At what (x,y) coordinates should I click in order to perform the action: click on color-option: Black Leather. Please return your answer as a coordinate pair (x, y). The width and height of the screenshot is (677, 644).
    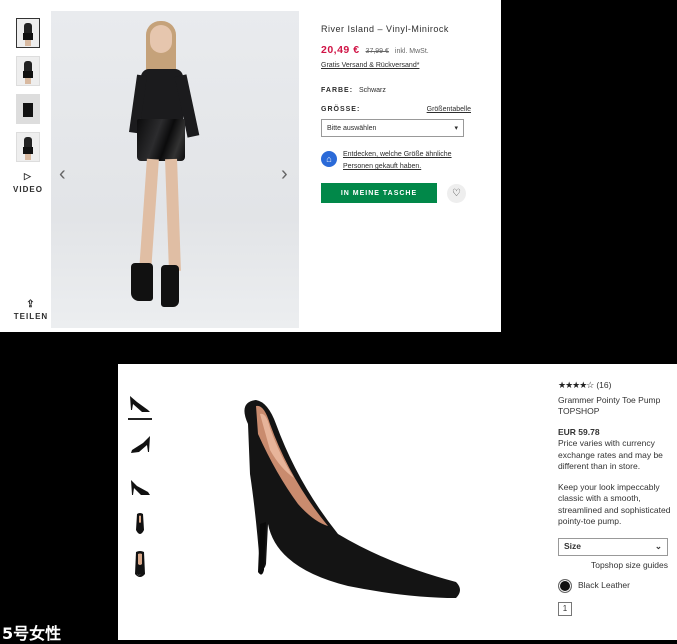
    Looking at the image, I should click on (615, 586).